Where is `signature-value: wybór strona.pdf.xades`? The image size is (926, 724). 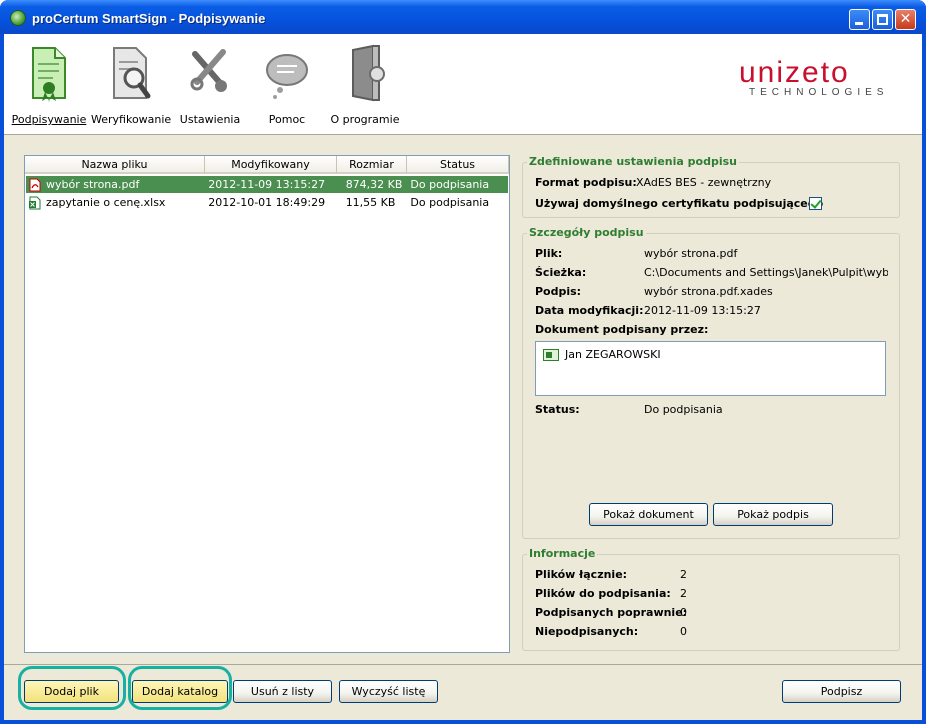
signature-value: wybór strona.pdf.xades is located at coordinates (708, 291).